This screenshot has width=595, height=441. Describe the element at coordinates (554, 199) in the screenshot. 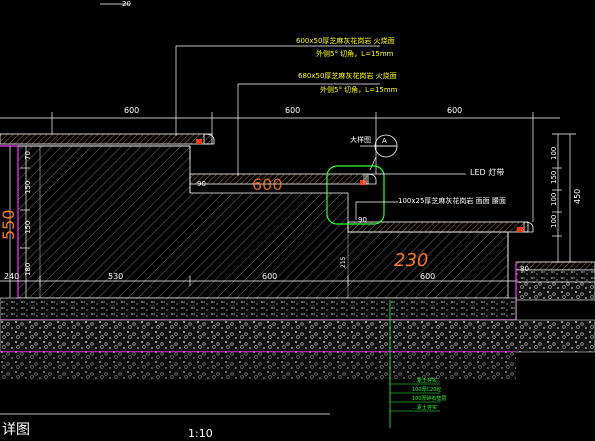

I see `dim-right-100b: 100` at that location.